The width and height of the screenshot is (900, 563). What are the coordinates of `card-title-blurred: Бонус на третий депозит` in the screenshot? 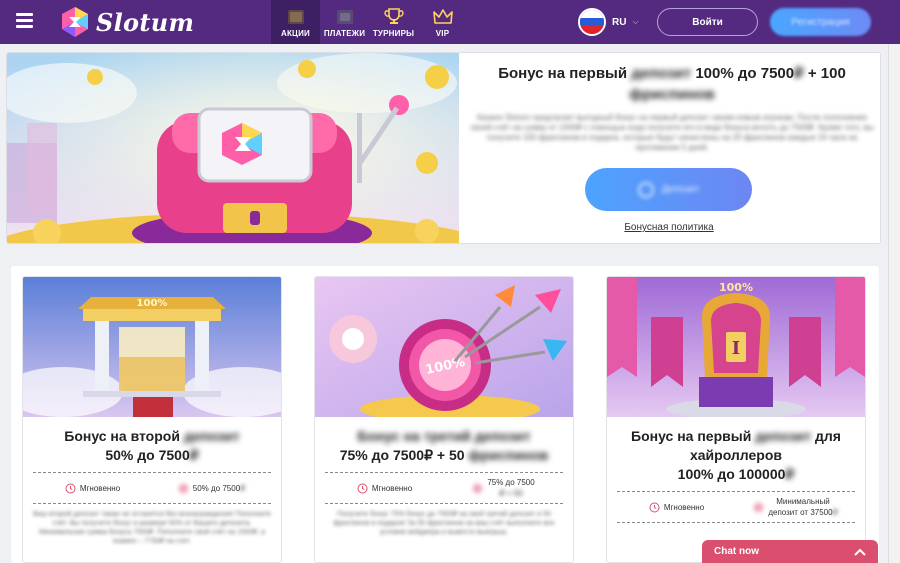 It's located at (444, 436).